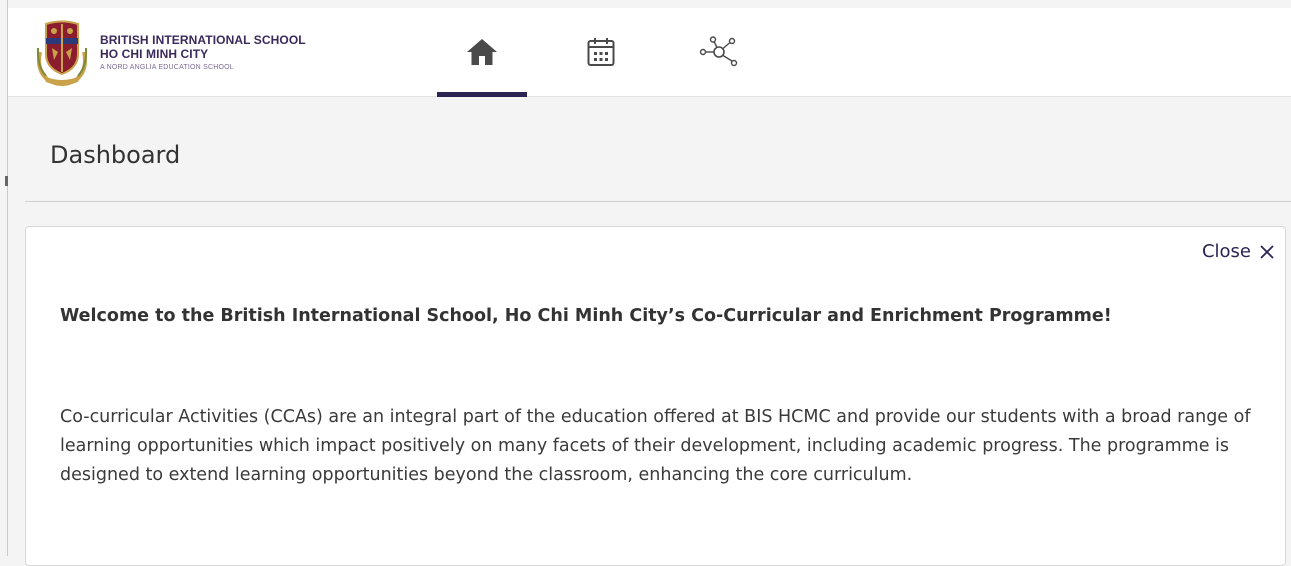 The width and height of the screenshot is (1291, 566). I want to click on brand-name-line2: HO CHI MINH CITY, so click(154, 53).